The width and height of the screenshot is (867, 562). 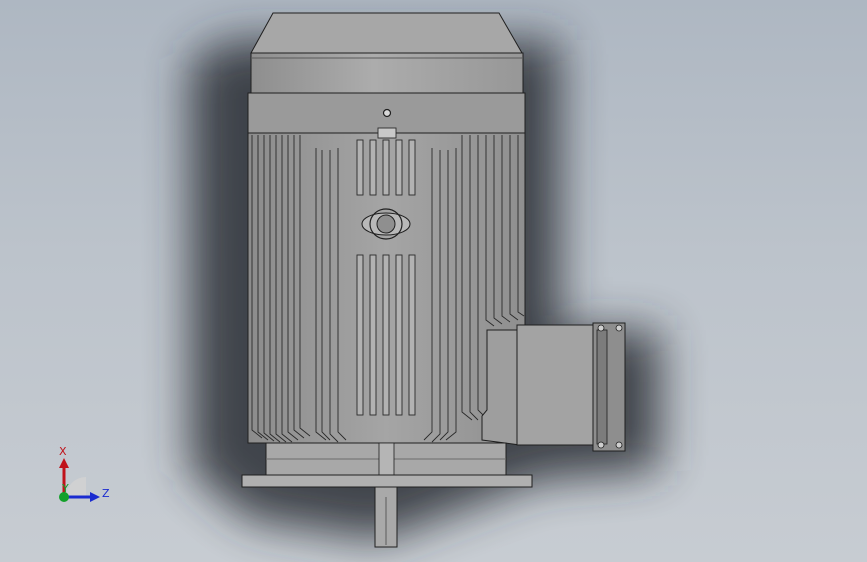 What do you see at coordinates (386, 517) in the screenshot?
I see `motor-shaft` at bounding box center [386, 517].